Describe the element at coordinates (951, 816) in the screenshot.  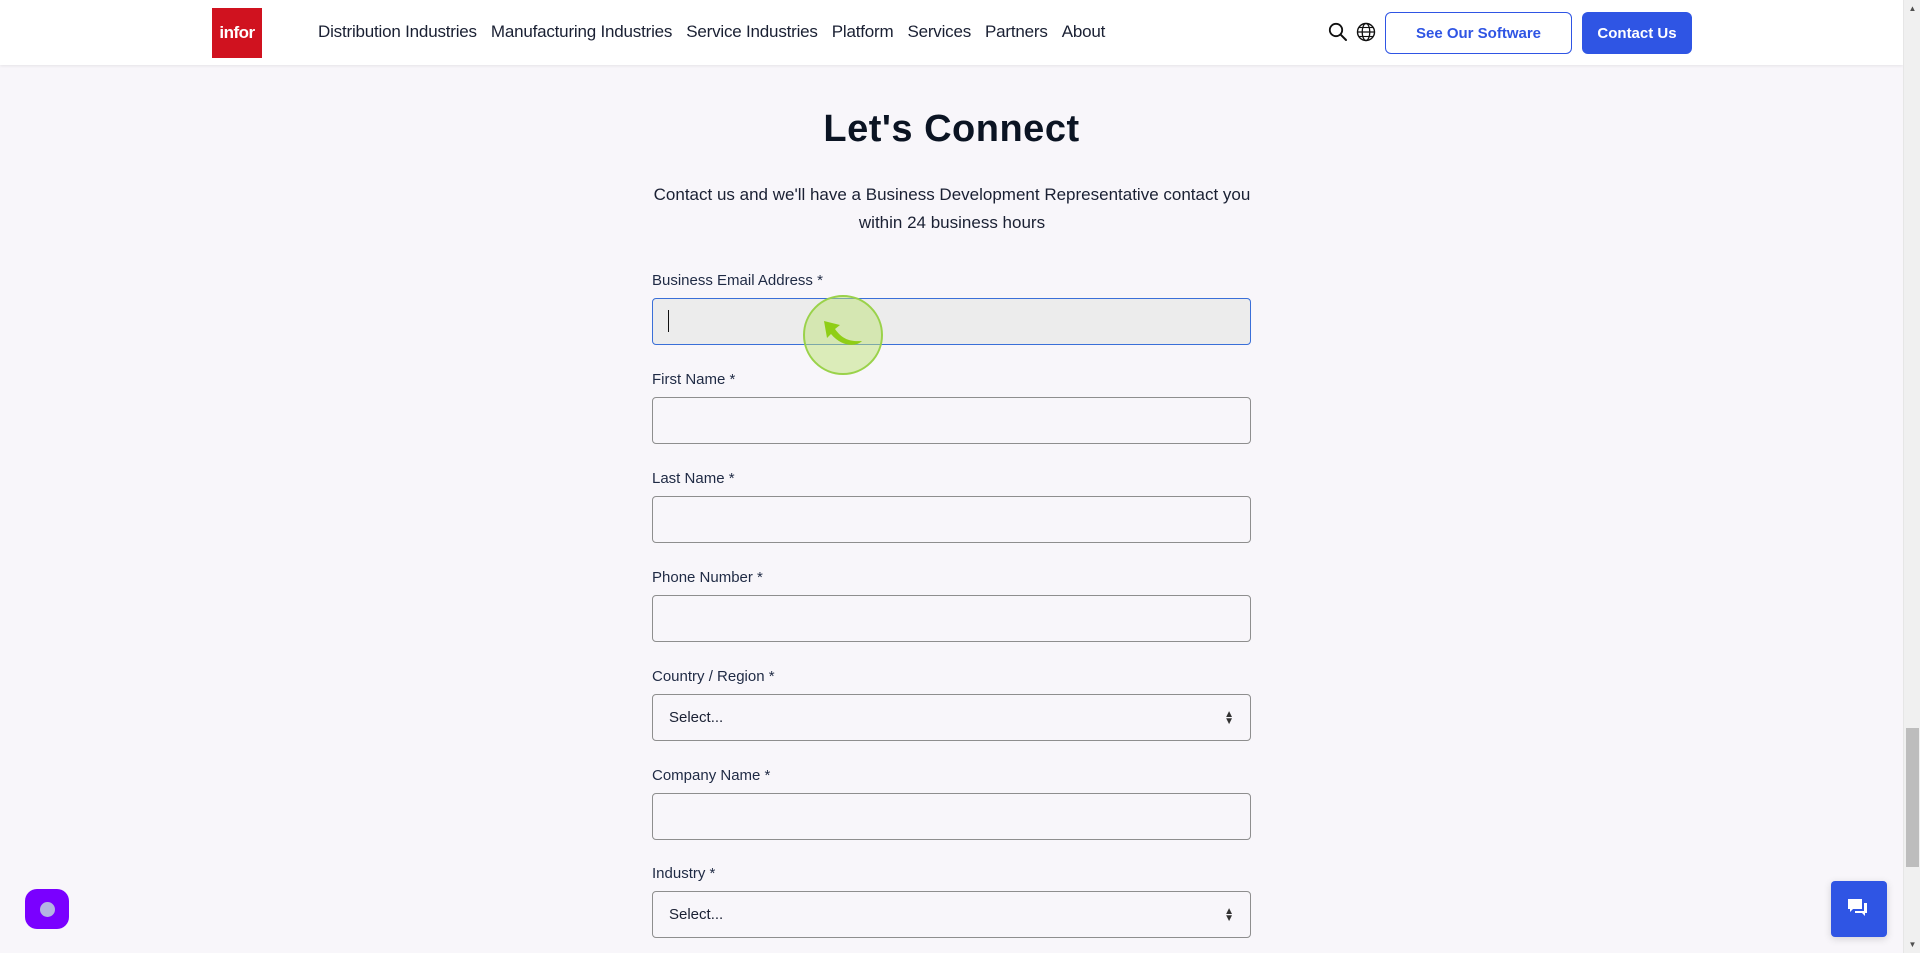
I see `company-name-input` at that location.